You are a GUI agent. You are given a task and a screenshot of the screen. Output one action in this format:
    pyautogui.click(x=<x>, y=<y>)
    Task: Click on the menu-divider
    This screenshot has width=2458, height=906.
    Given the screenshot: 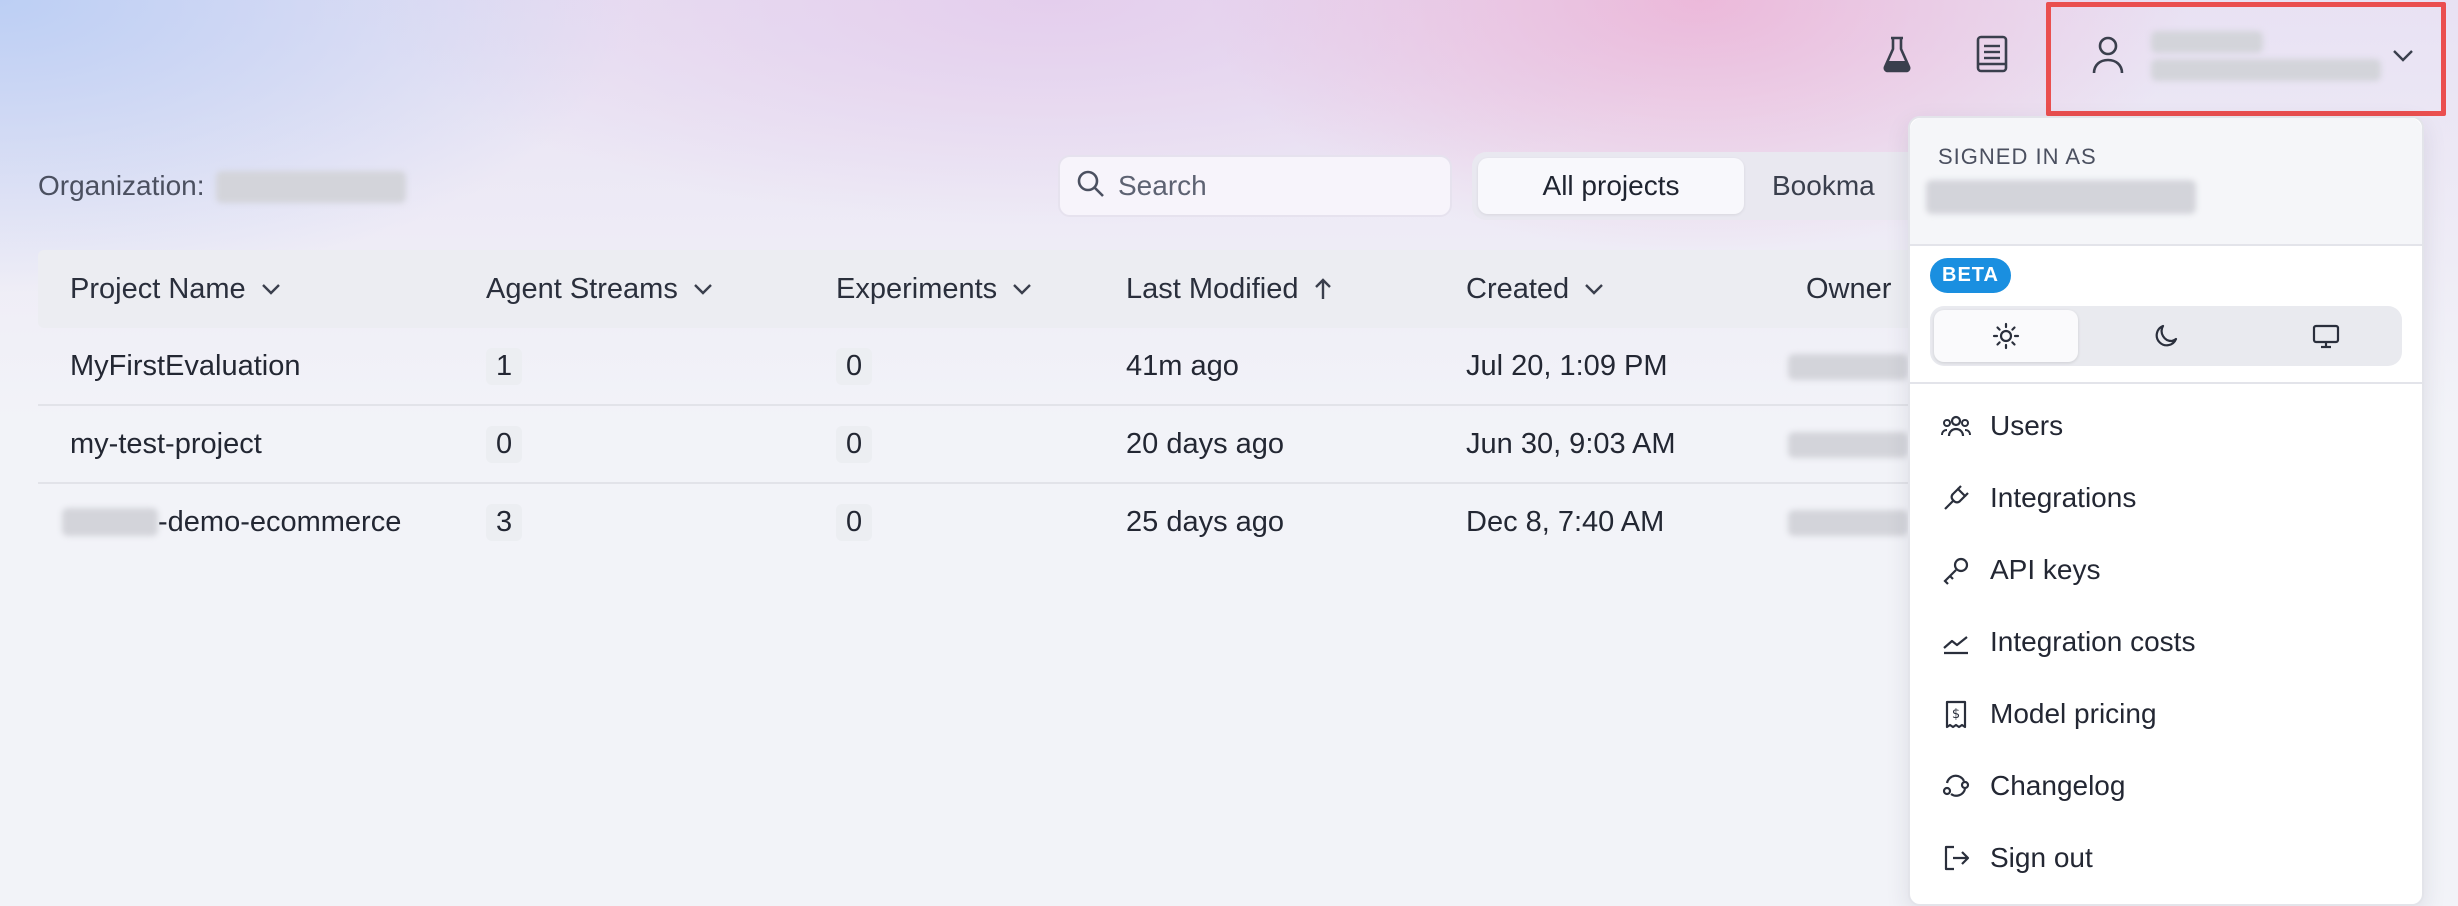 What is the action you would take?
    pyautogui.click(x=2166, y=383)
    